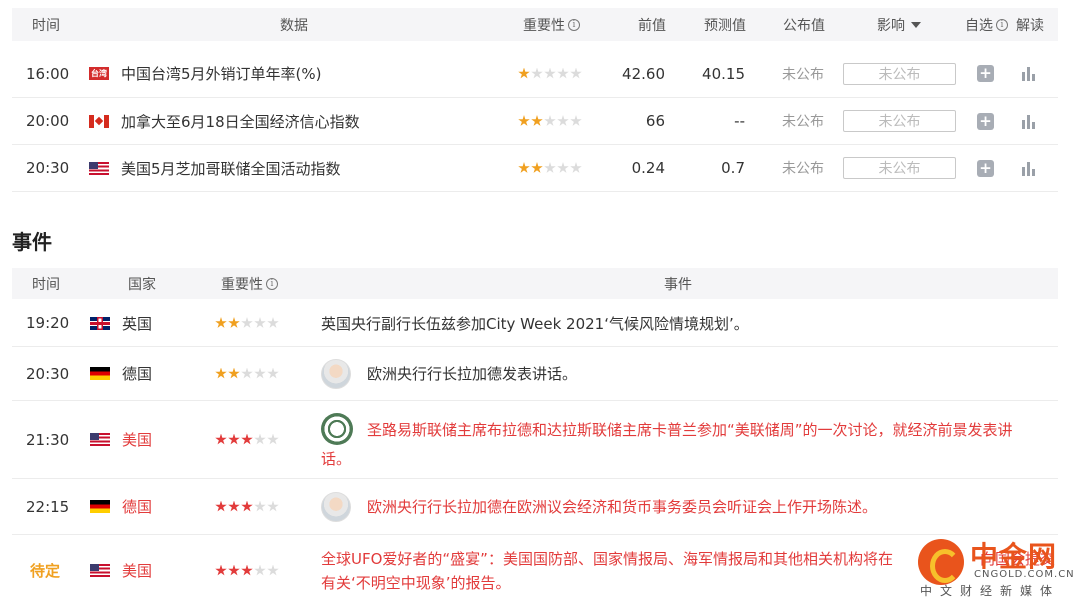  Describe the element at coordinates (472, 374) in the screenshot. I see `event-text: 欧洲央行行长拉加德发表讲话。` at that location.